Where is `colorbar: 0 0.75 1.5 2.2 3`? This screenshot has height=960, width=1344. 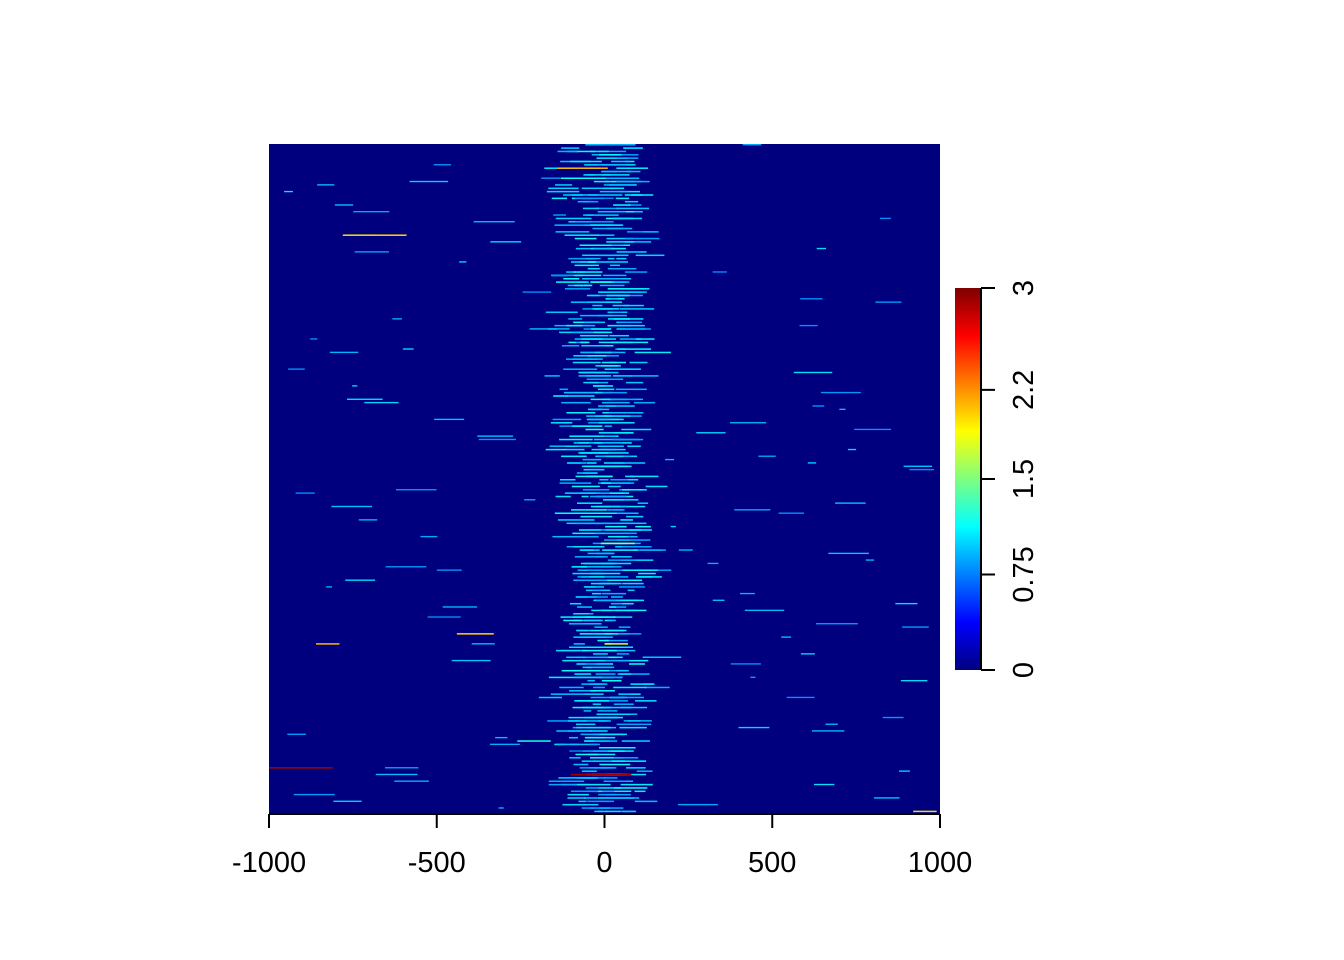 colorbar: 0 0.75 1.5 2.2 3 is located at coordinates (997, 479).